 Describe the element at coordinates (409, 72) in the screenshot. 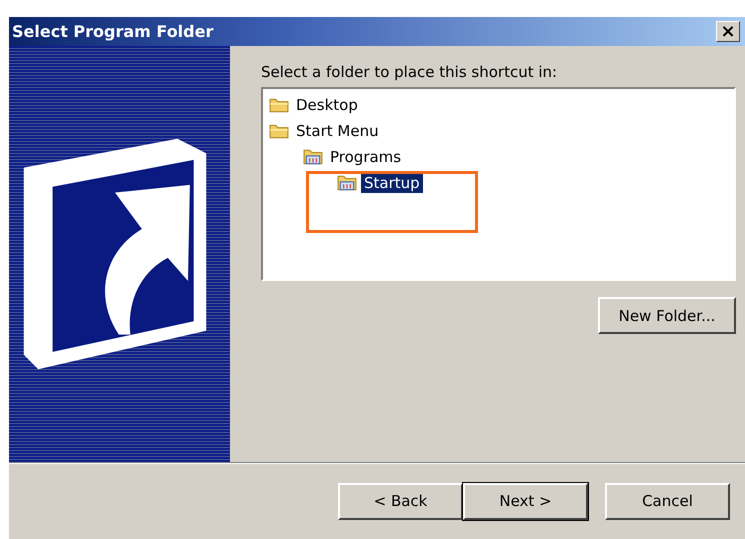

I see `prompt-label: Select a folder to place this shortcut in:` at that location.